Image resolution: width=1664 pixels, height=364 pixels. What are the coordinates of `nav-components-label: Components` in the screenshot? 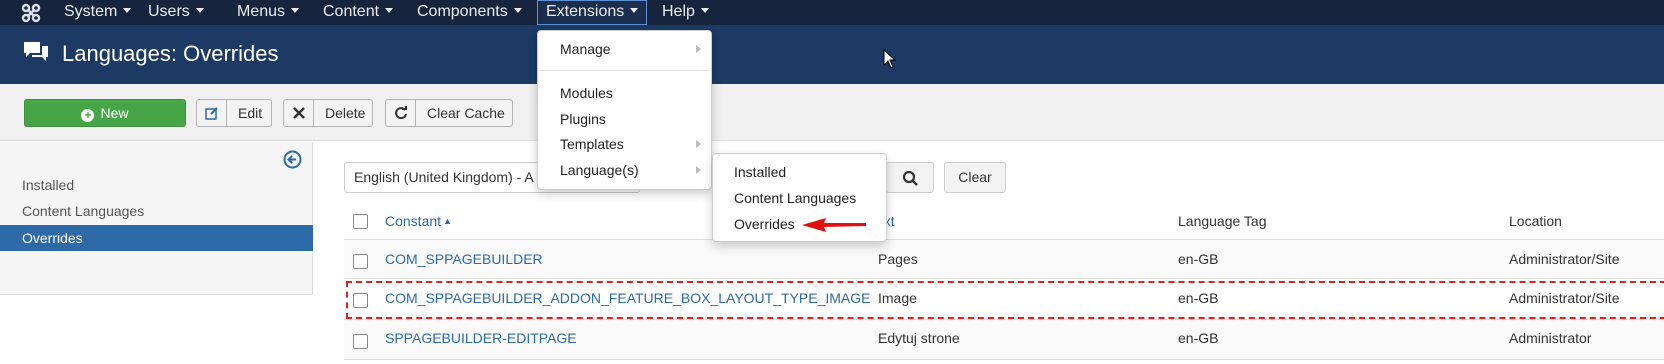 It's located at (462, 11).